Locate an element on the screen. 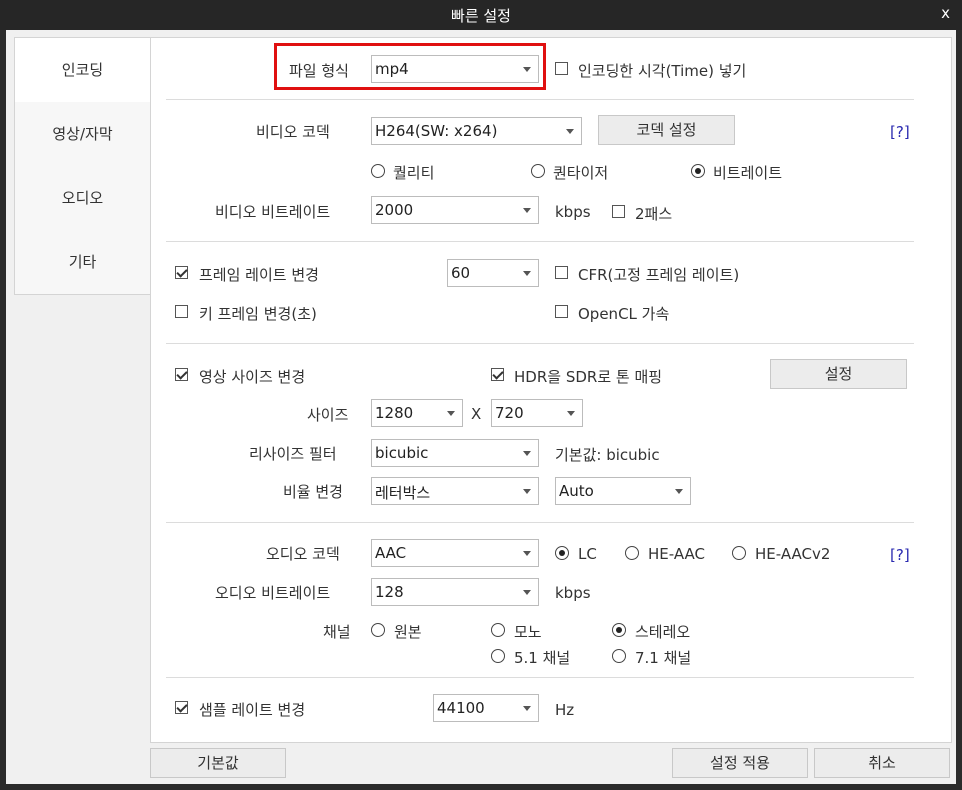  sidebar-item-video-subtitle: 영상/자막 is located at coordinates (82, 134).